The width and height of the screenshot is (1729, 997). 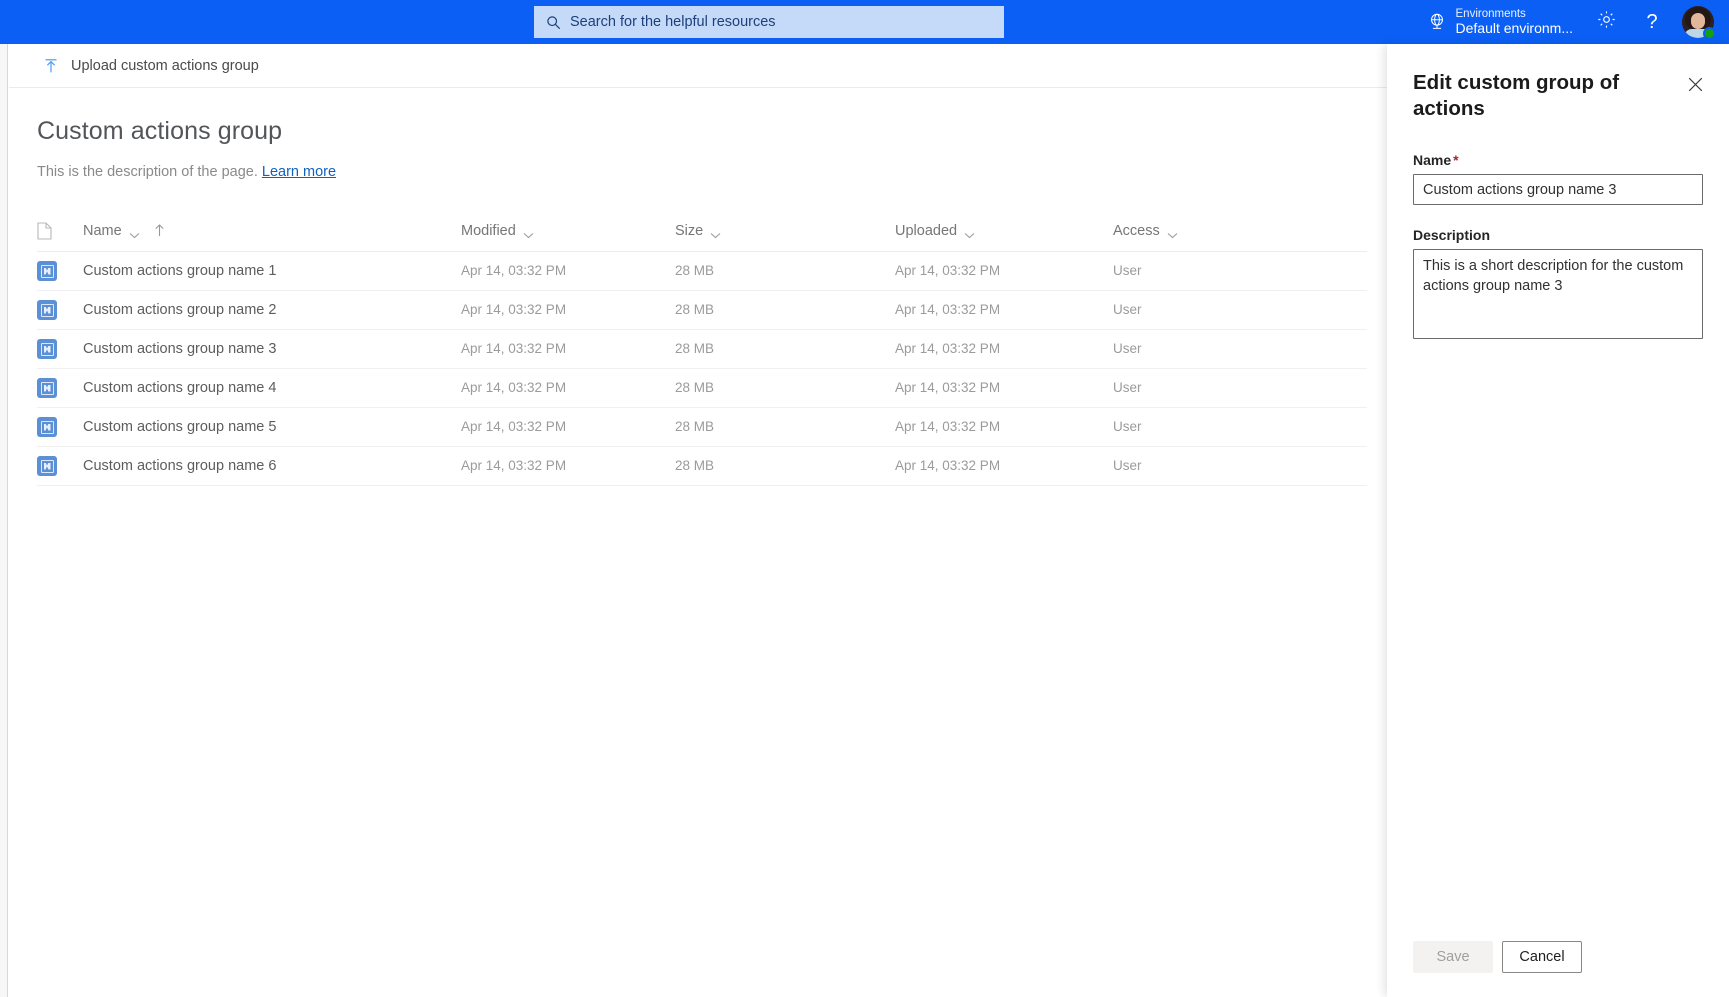 I want to click on row-name: Custom actions group name 4, so click(x=180, y=388).